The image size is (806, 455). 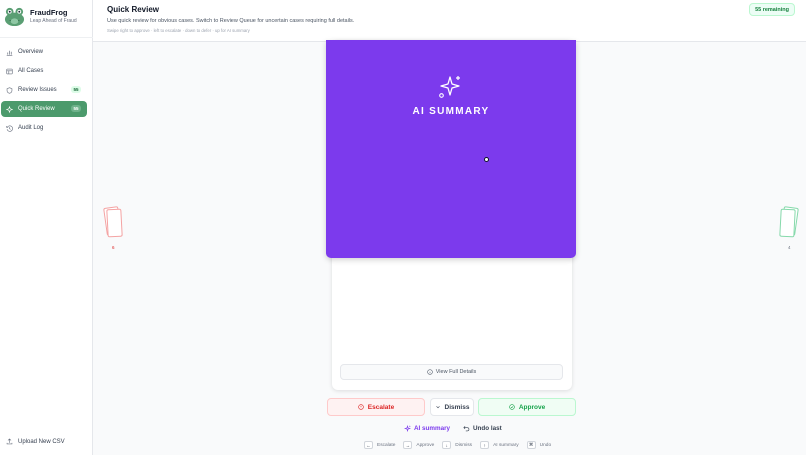 What do you see at coordinates (531, 445) in the screenshot?
I see `shortcut-key: ⌘` at bounding box center [531, 445].